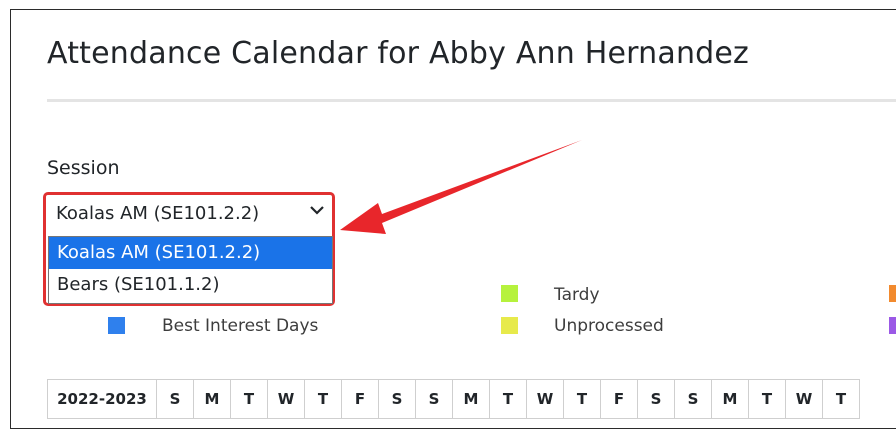 The height and width of the screenshot is (429, 896). I want to click on calendar-year-header: 2022-2023, so click(102, 399).